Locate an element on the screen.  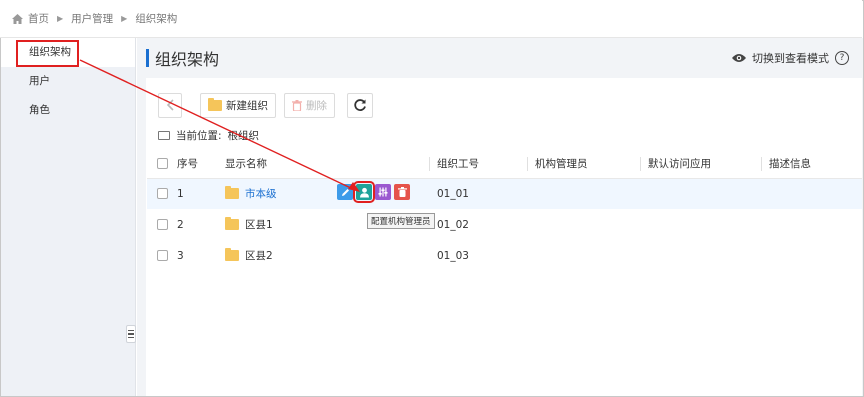
location-value: 根组织 is located at coordinates (243, 136).